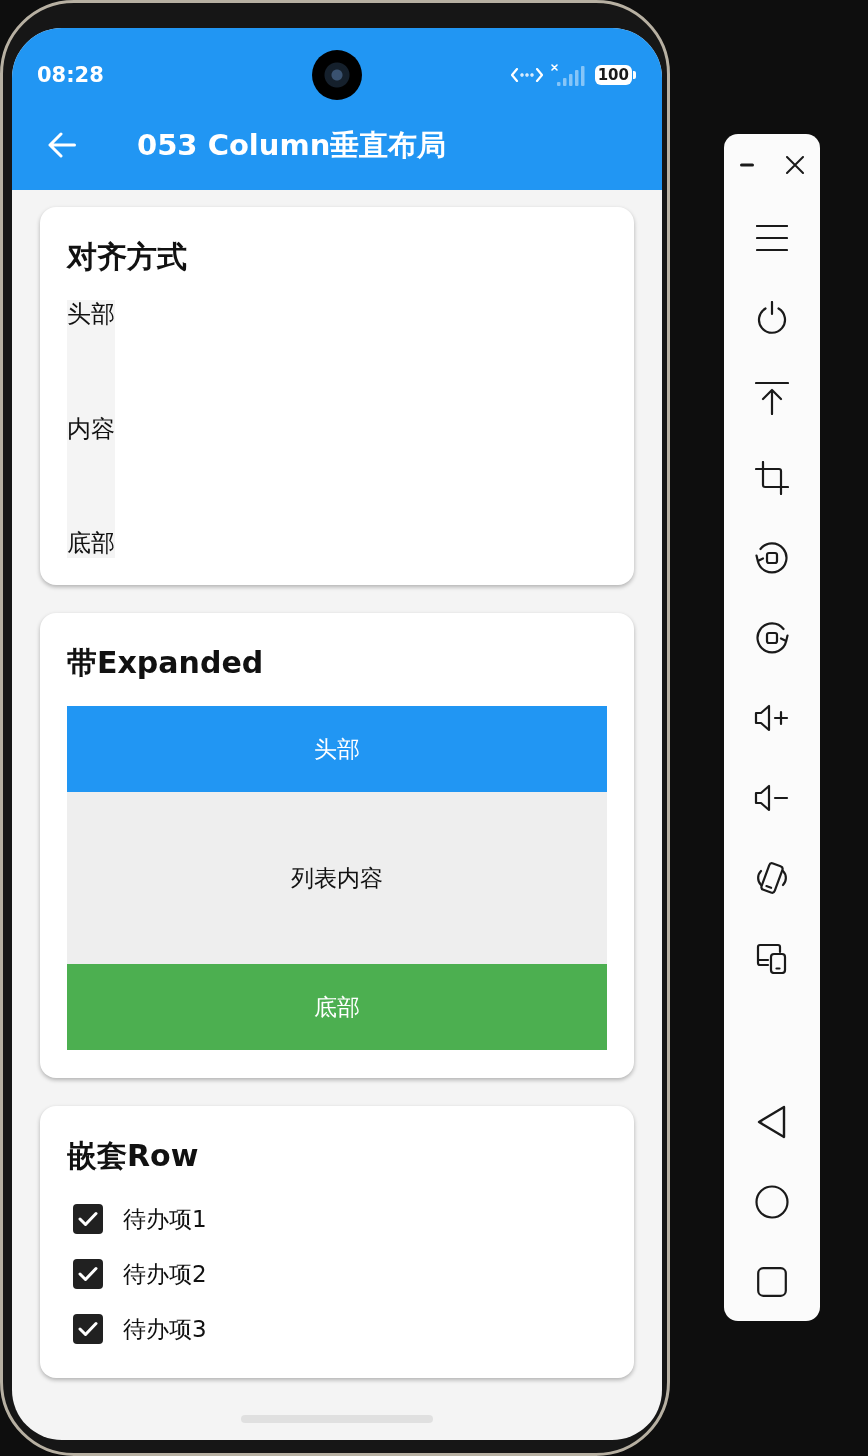 The height and width of the screenshot is (1456, 868). I want to click on close-button, so click(795, 165).